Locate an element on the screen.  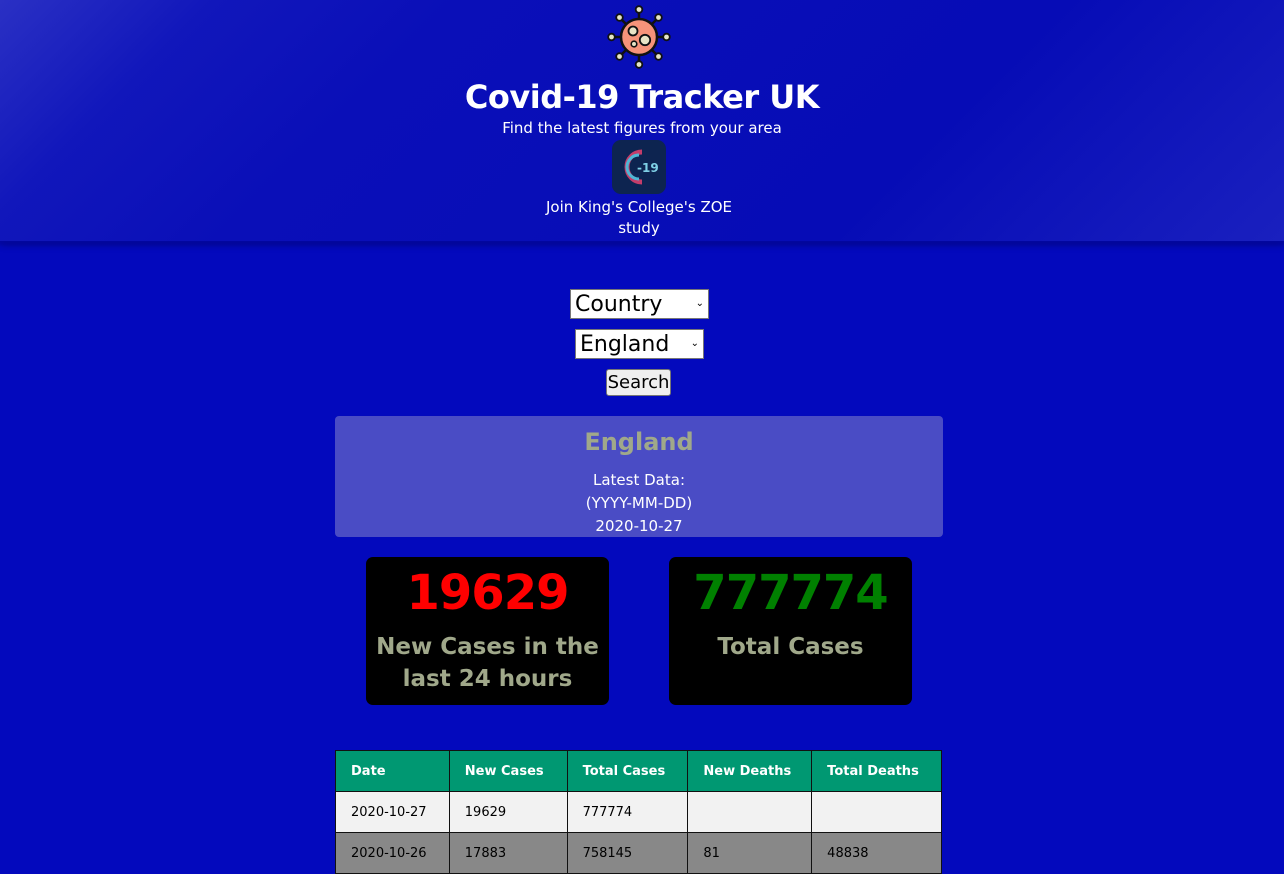
table-cell-total-cases: 777774 is located at coordinates (627, 812).